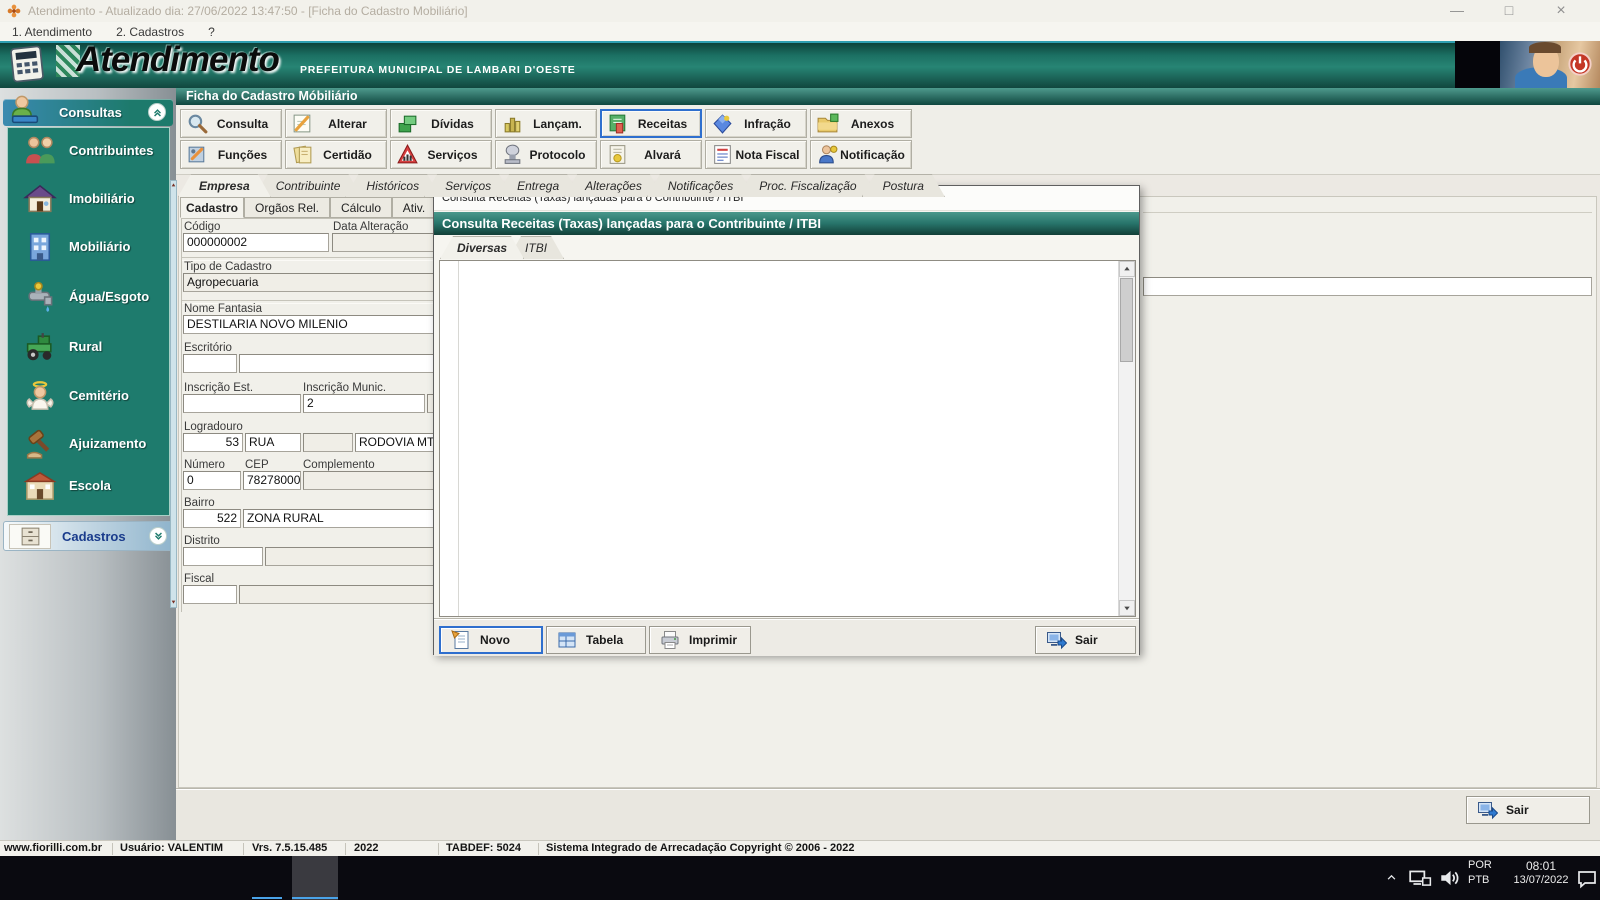 The height and width of the screenshot is (900, 1600). I want to click on toolbar-button-consulta: Consulta, so click(231, 123).